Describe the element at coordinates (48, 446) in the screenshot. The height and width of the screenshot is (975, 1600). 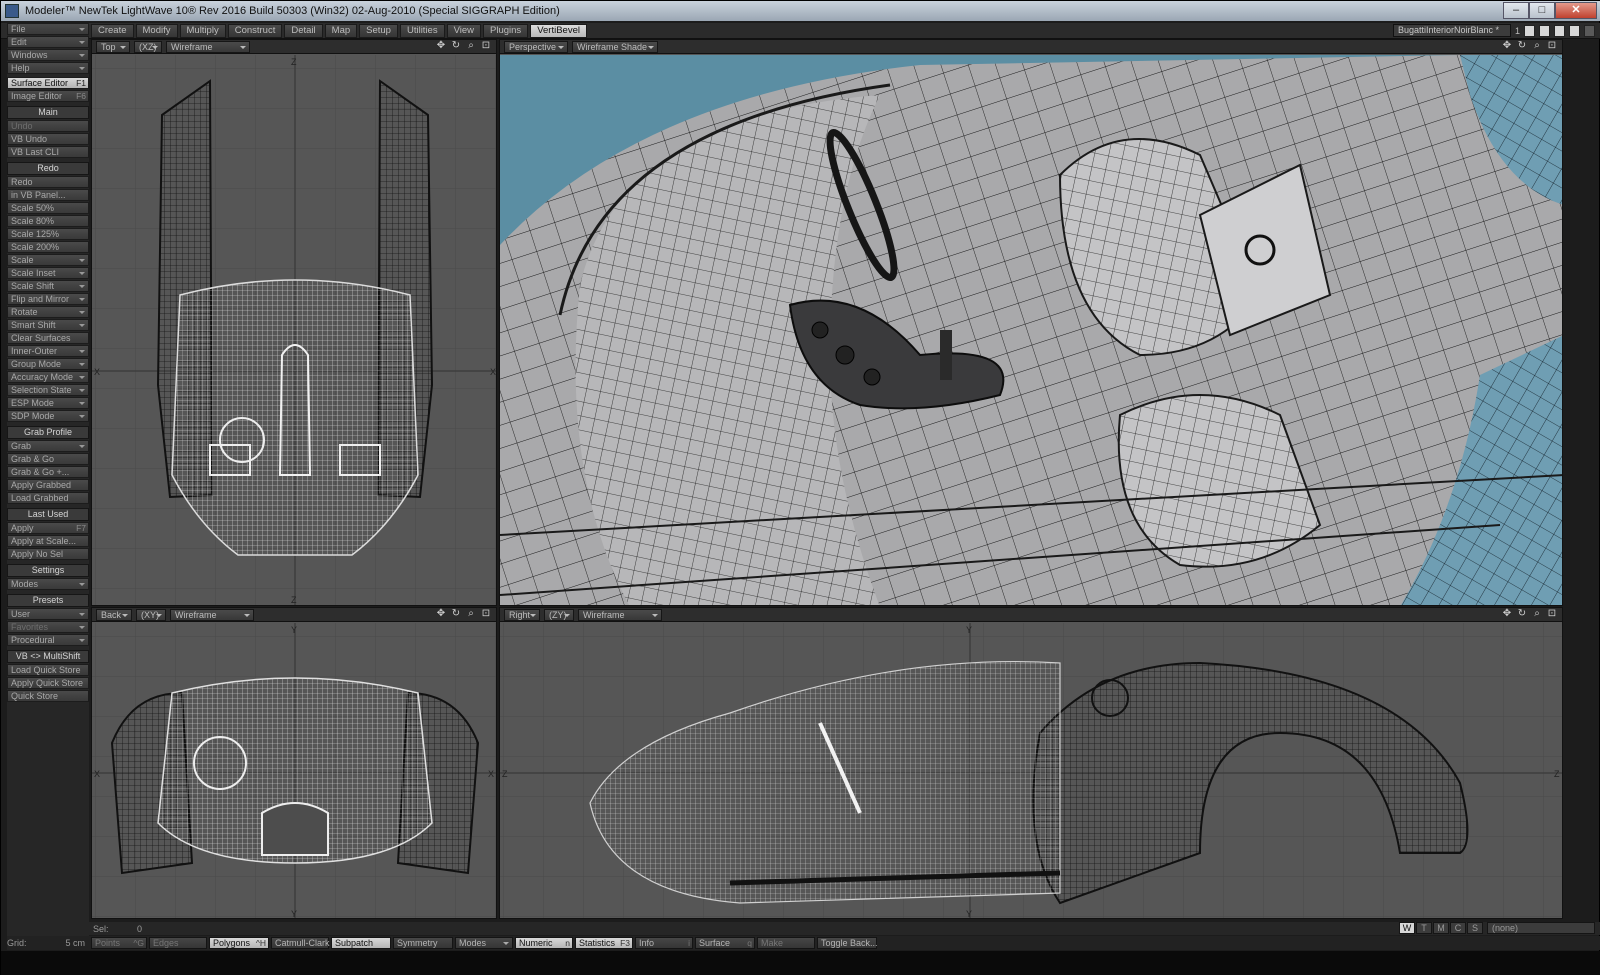
I see `tool-button: Grab` at that location.